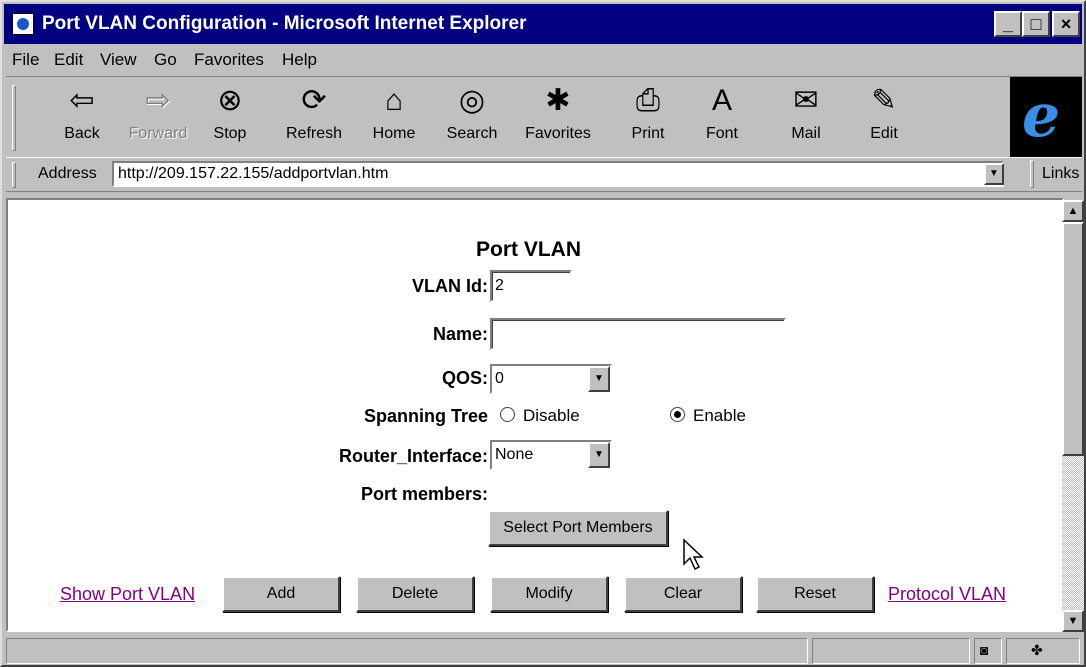 The image size is (1086, 667). What do you see at coordinates (551, 455) in the screenshot?
I see `router-interface-select: None ▼` at bounding box center [551, 455].